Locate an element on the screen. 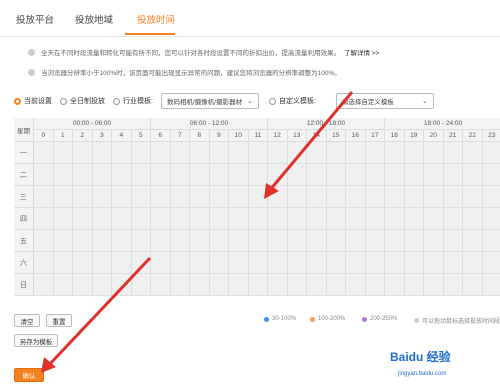  arrow-head-grid is located at coordinates (271, 191).